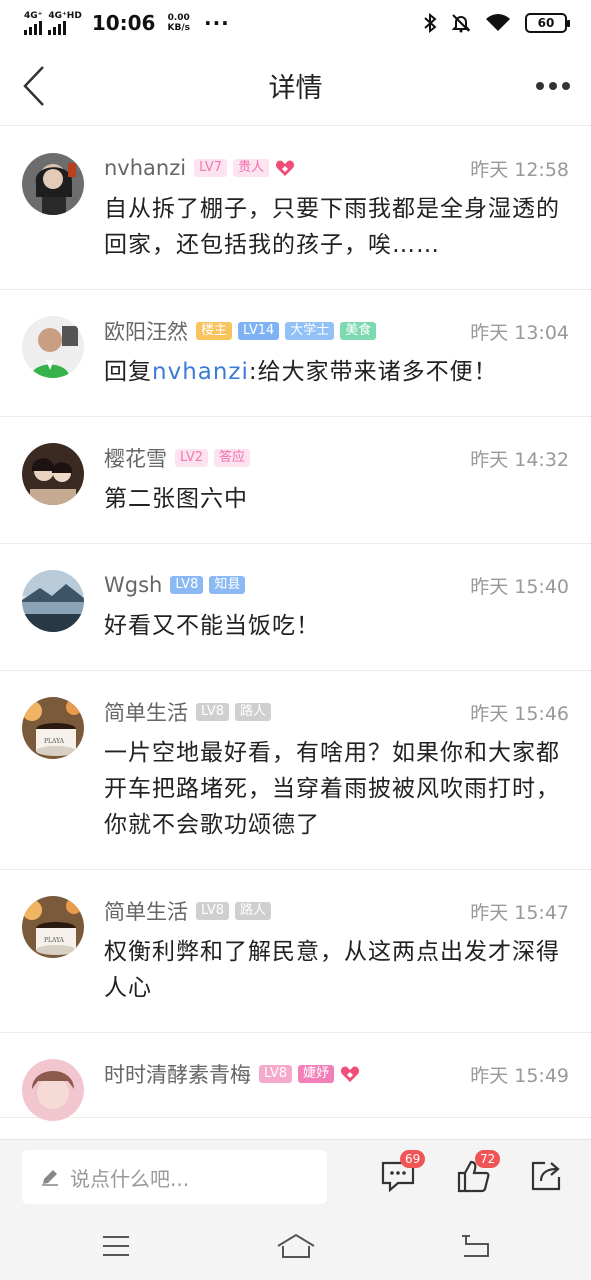 This screenshot has width=591, height=1280. Describe the element at coordinates (146, 331) in the screenshot. I see `comment-author: 欧阳汪然` at that location.